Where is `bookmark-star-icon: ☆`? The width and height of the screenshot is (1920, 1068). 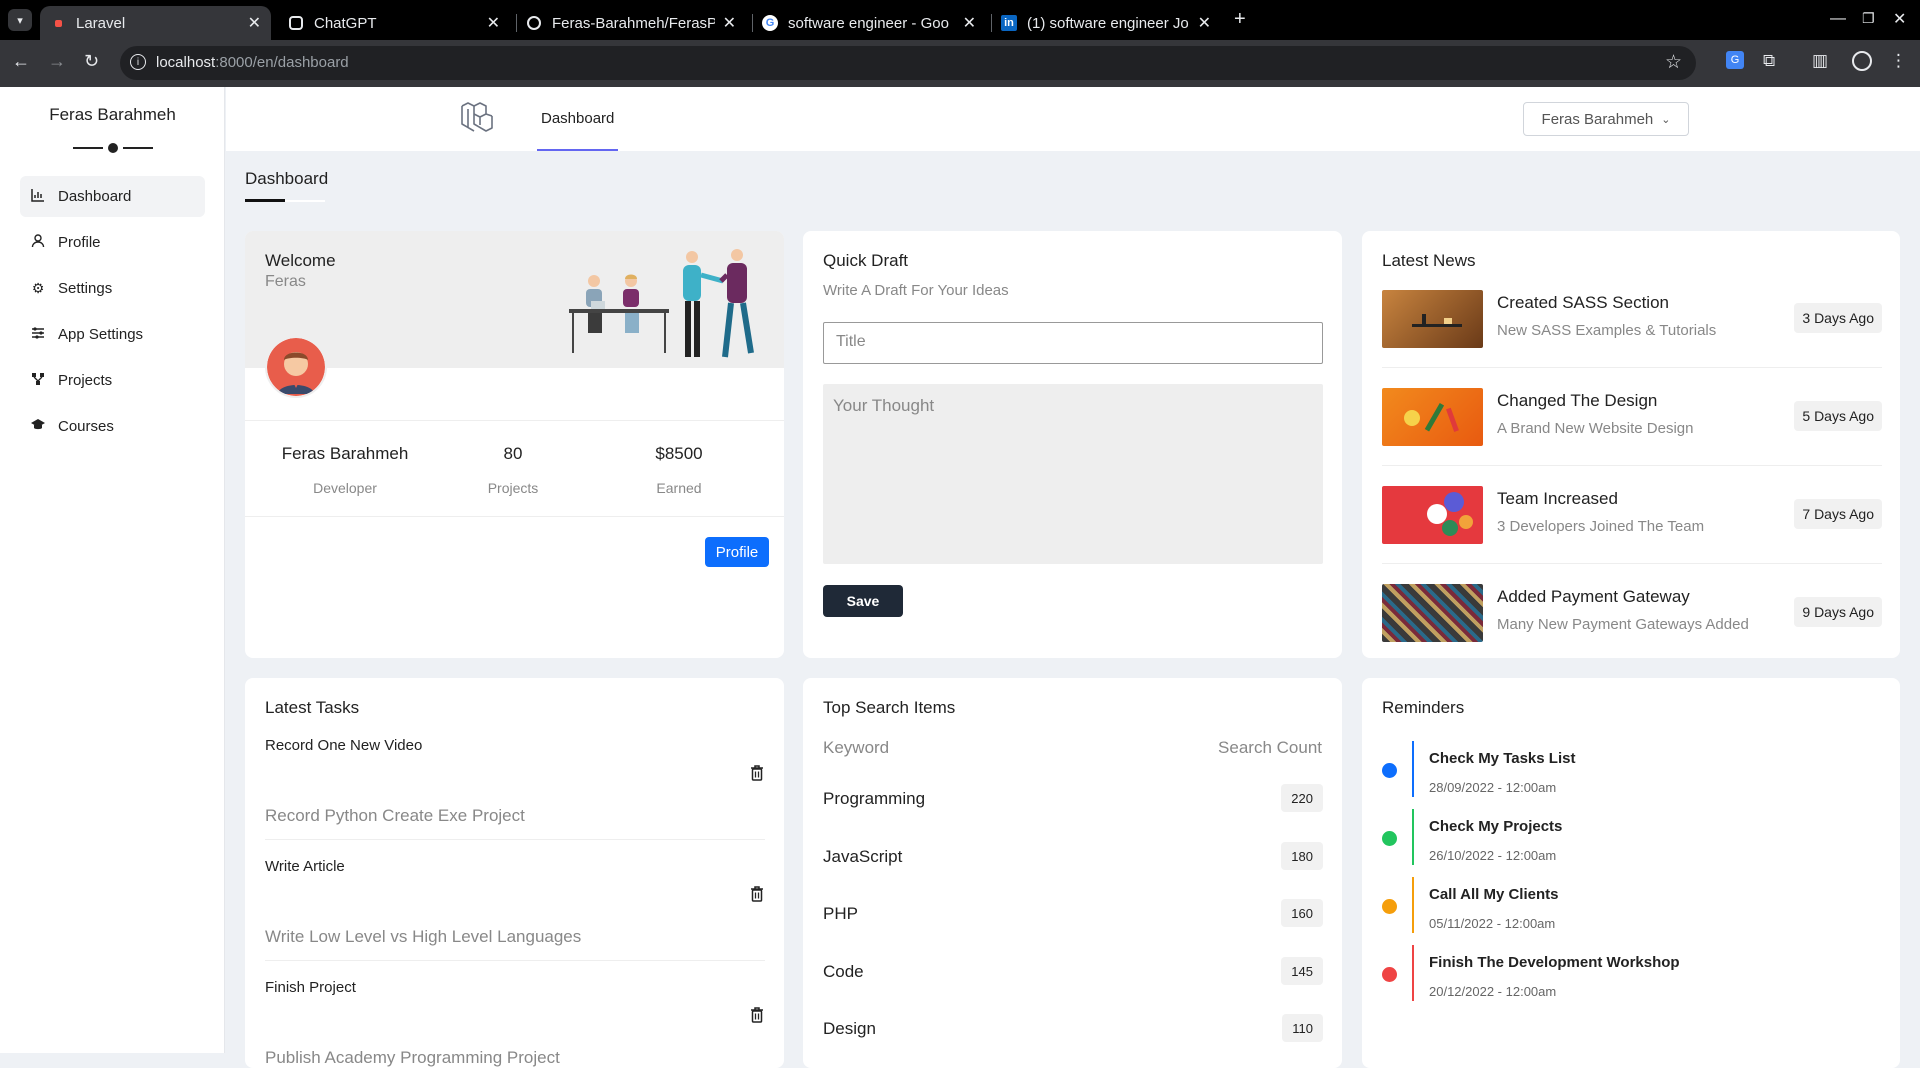 bookmark-star-icon: ☆ is located at coordinates (1673, 62).